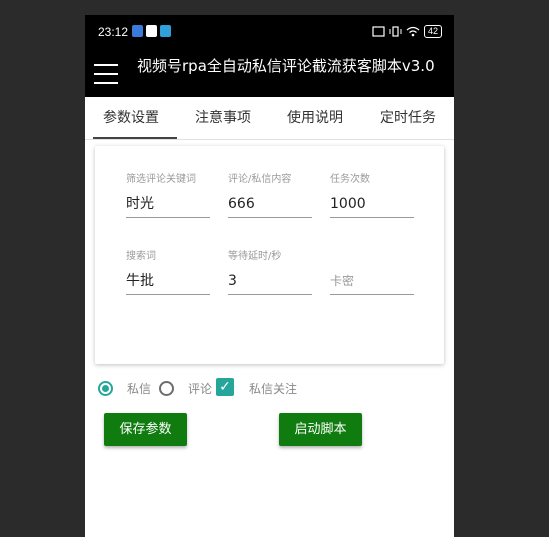  I want to click on task-count-input: 1000, so click(372, 204).